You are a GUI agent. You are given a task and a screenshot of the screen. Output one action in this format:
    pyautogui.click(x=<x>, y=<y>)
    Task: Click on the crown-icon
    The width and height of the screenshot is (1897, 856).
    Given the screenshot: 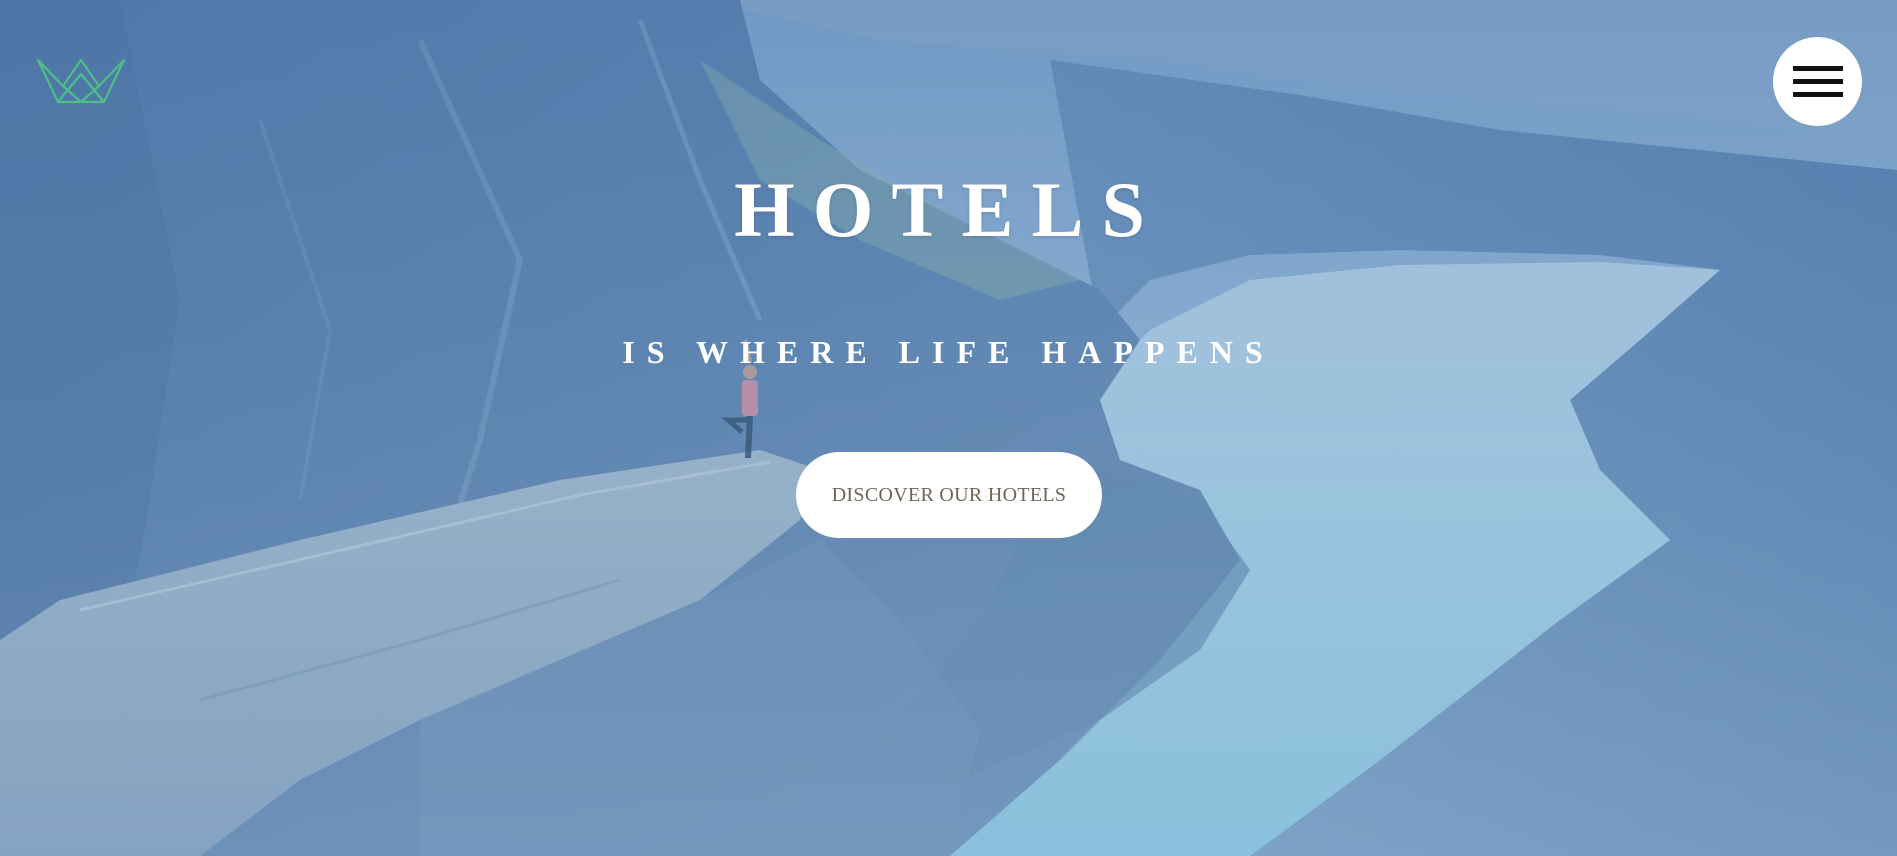 What is the action you would take?
    pyautogui.click(x=81, y=80)
    